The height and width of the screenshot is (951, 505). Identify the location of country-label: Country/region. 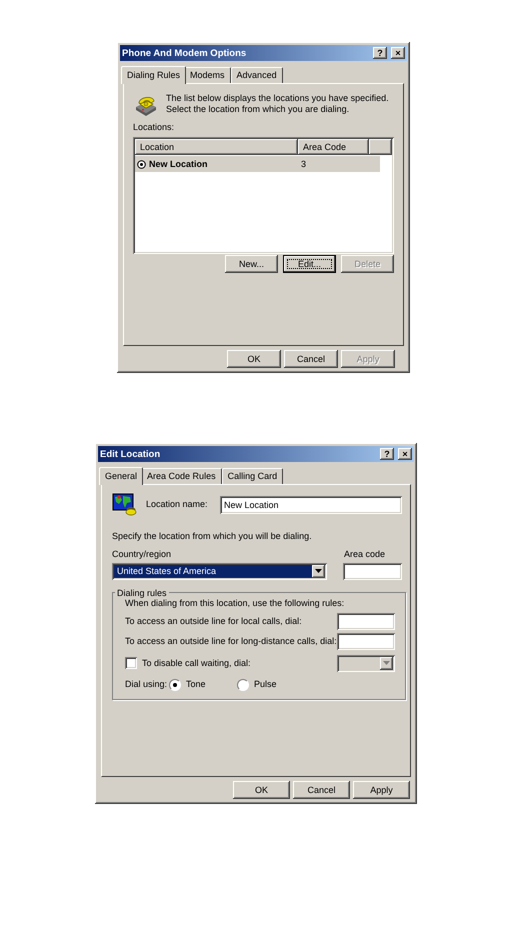
(142, 554).